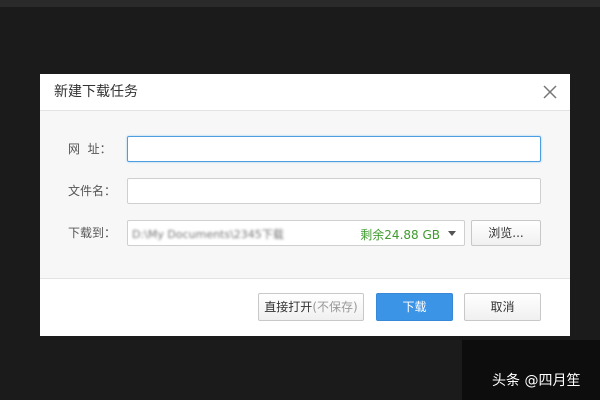  I want to click on free-space-text: 剩余24.88 GB, so click(400, 235).